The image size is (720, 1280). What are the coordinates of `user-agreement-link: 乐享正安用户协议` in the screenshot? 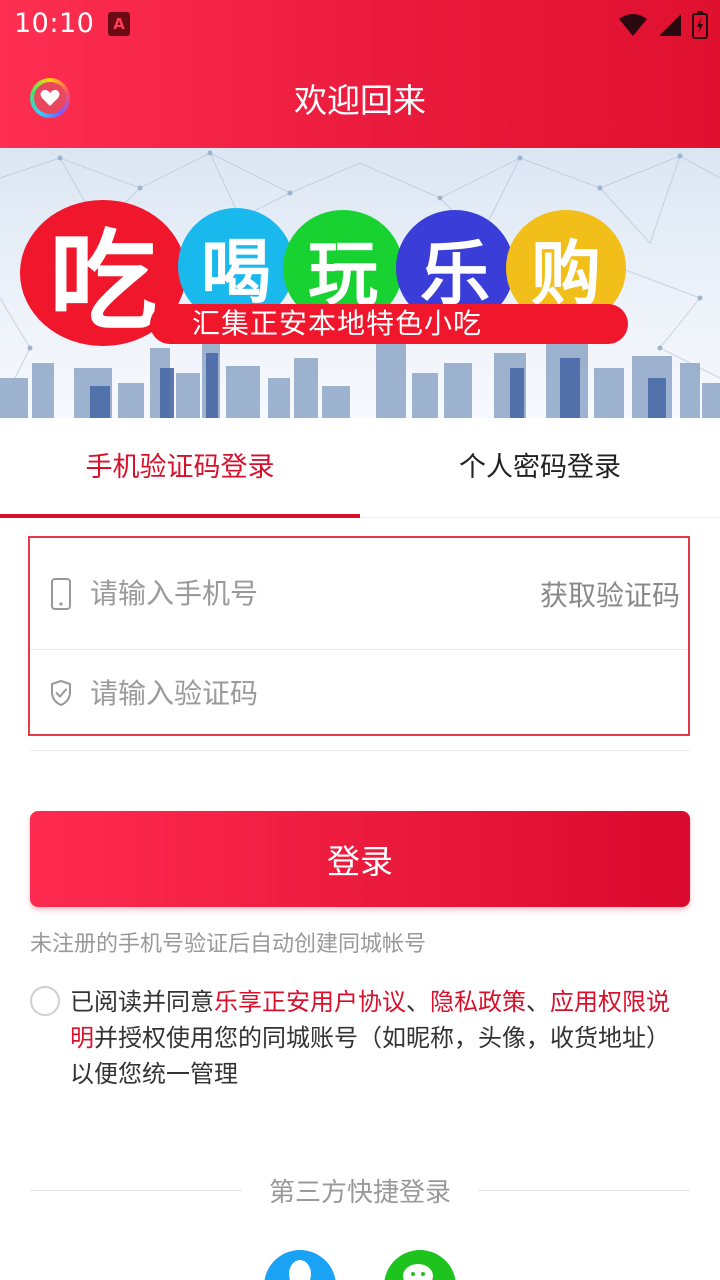 It's located at (310, 1002).